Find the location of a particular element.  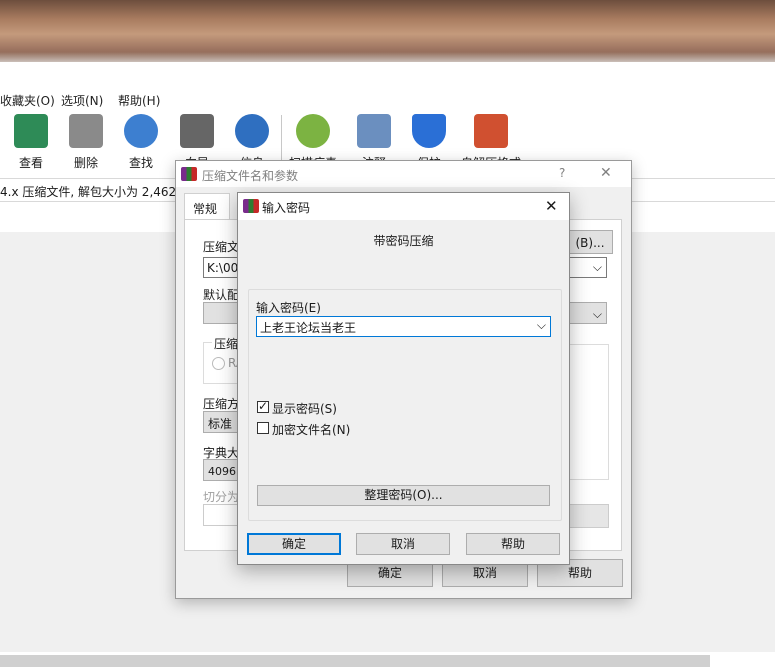

ok-button: 确定 is located at coordinates (294, 544).